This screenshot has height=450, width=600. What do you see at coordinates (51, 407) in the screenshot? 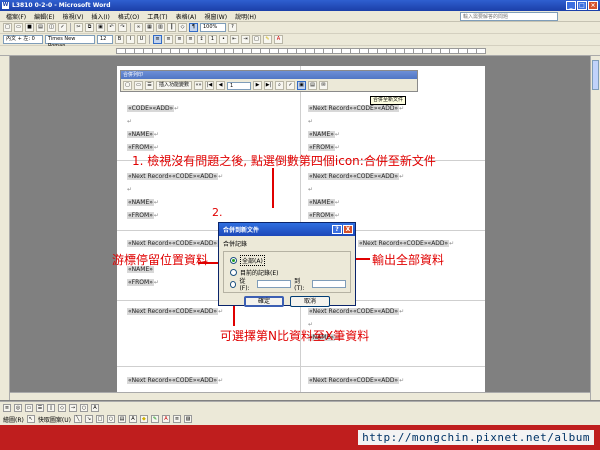
I see `reading-view-icon: ▯` at bounding box center [51, 407].